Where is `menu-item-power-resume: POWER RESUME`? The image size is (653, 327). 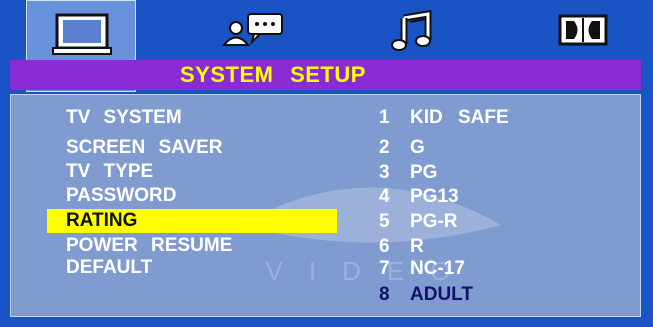
menu-item-power-resume: POWER RESUME is located at coordinates (149, 246).